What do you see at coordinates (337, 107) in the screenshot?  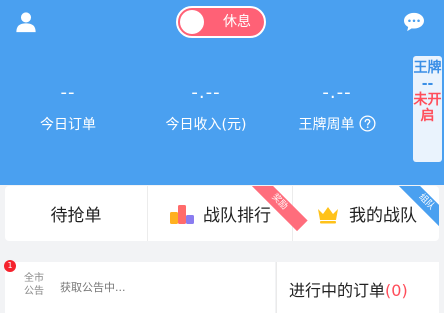 I see `stat-ace-weekly: -.-- 王牌周单` at bounding box center [337, 107].